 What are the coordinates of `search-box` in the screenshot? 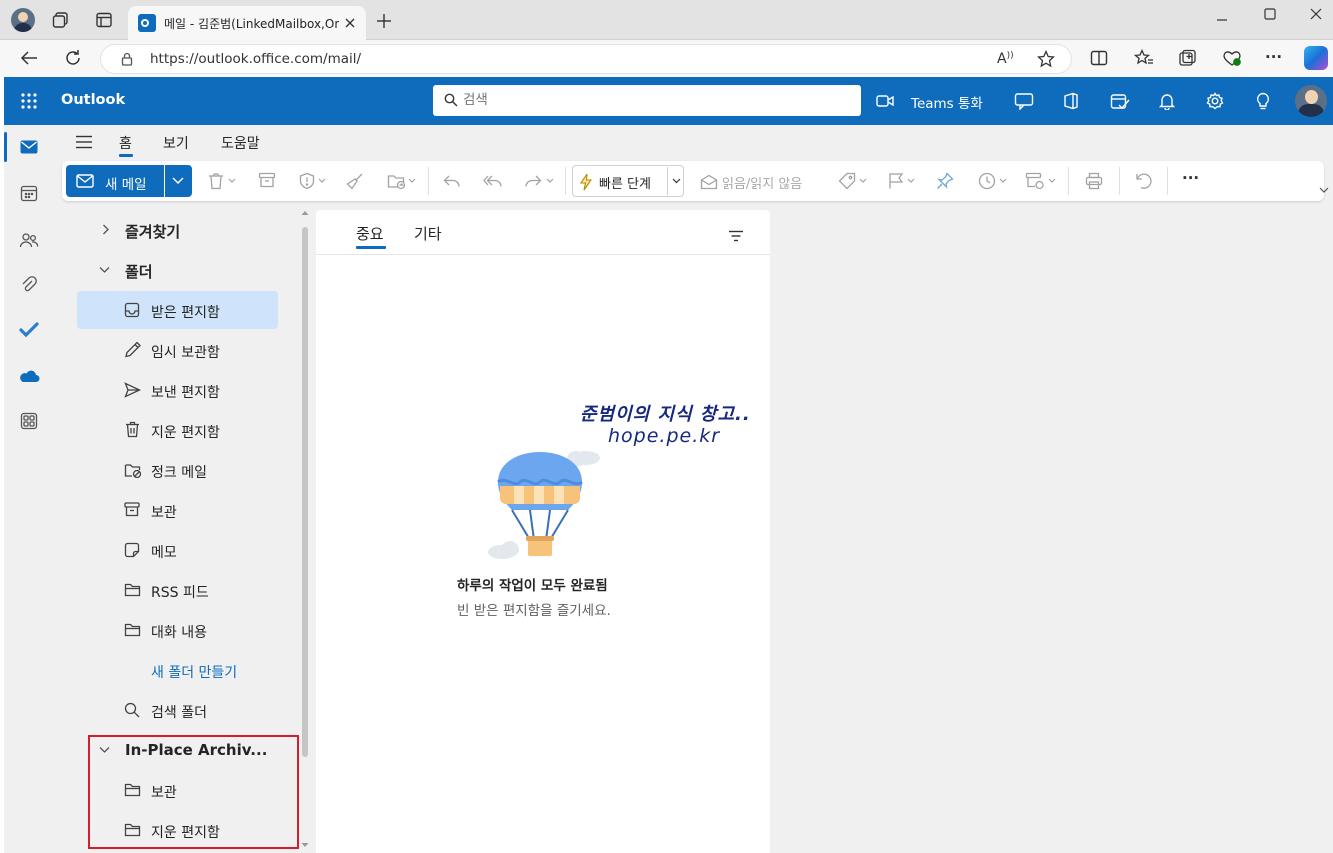 It's located at (647, 100).